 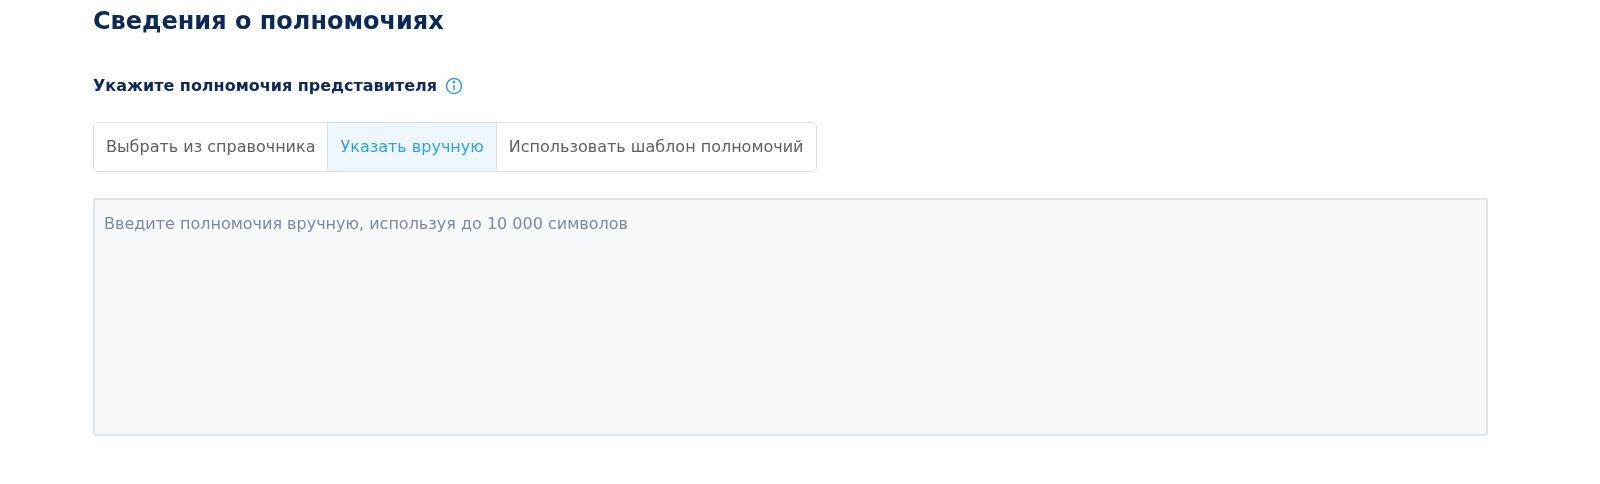 I want to click on tab: Использовать шаблон полномочий, so click(x=655, y=147).